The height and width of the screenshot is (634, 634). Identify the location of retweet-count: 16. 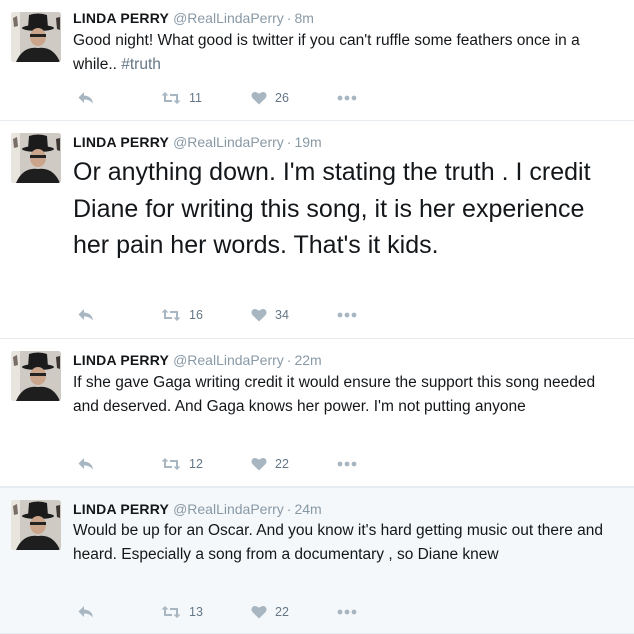
(196, 315).